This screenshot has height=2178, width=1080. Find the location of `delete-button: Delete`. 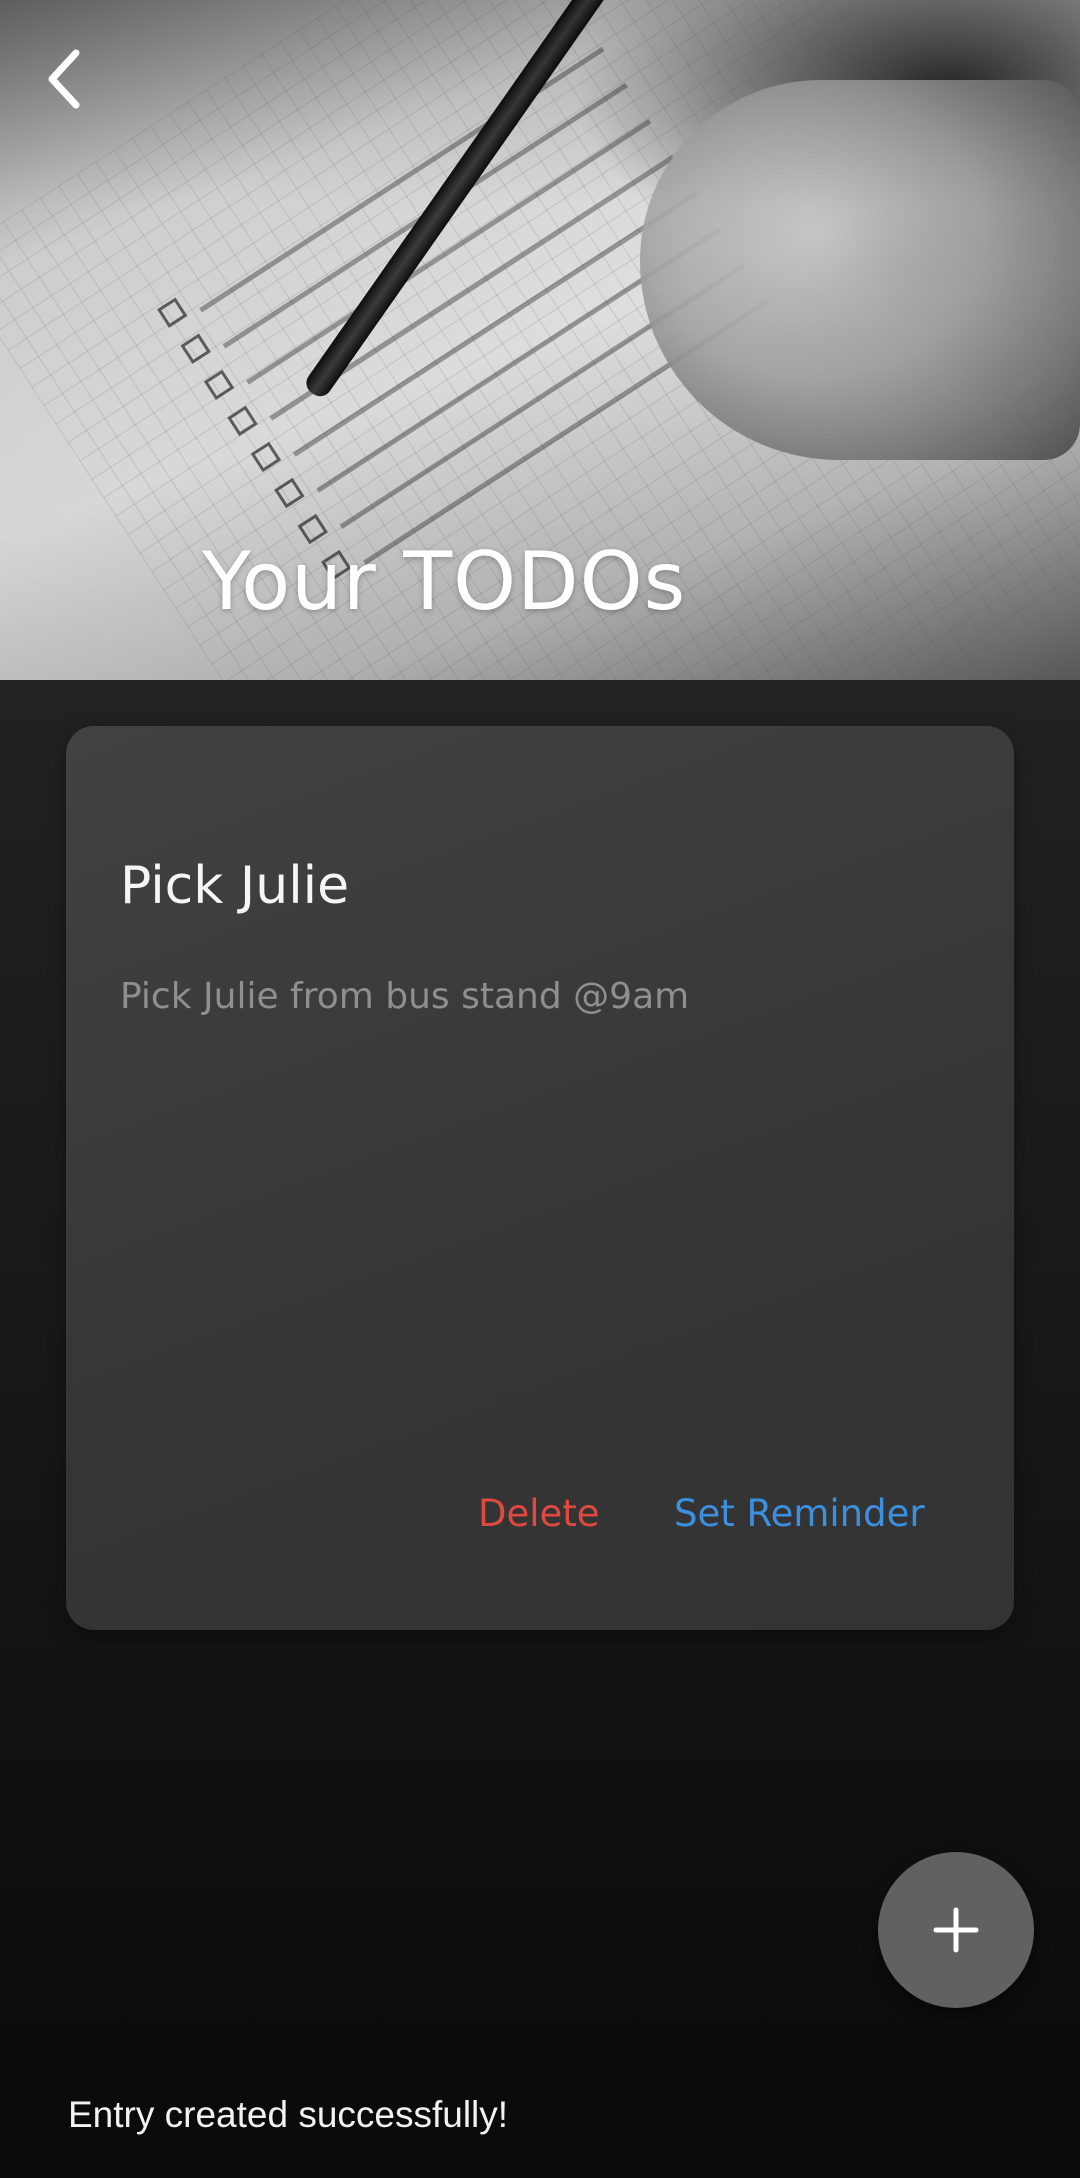

delete-button: Delete is located at coordinates (539, 1513).